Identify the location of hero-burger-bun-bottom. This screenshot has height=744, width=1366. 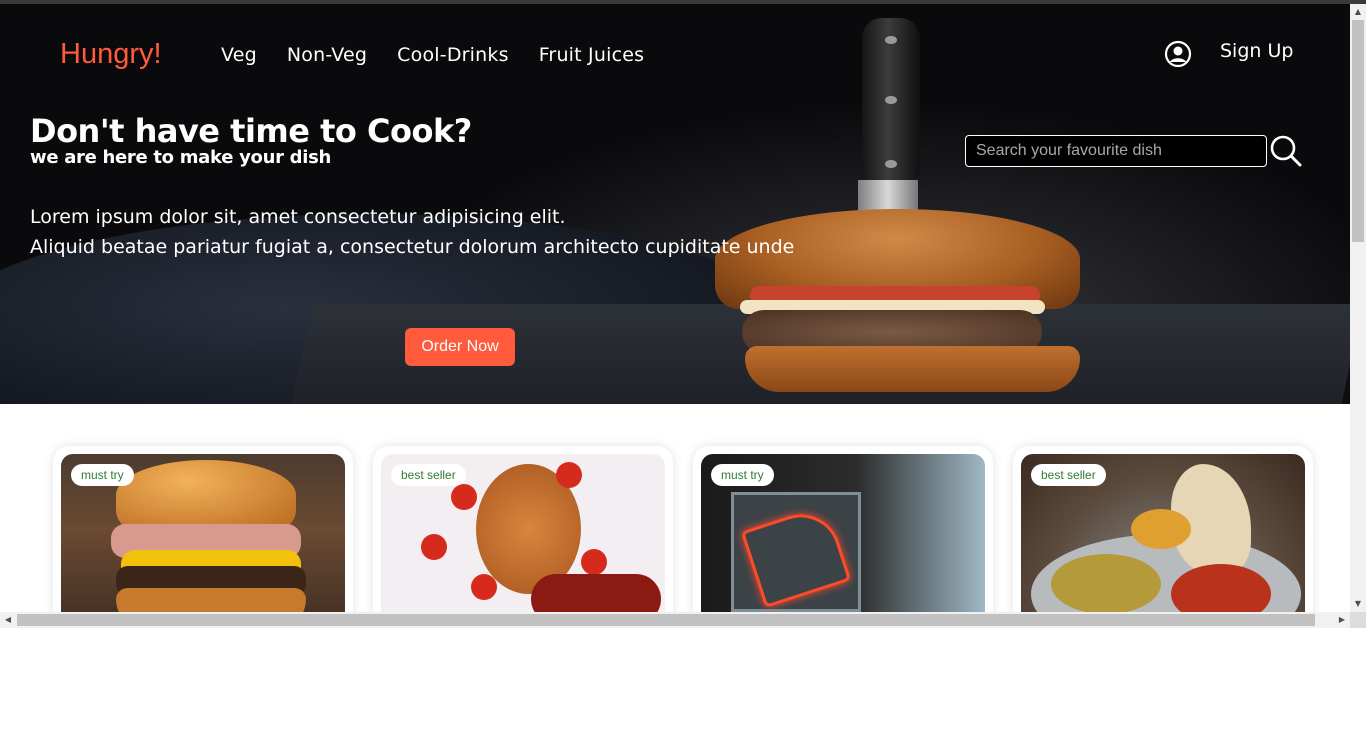
(912, 369).